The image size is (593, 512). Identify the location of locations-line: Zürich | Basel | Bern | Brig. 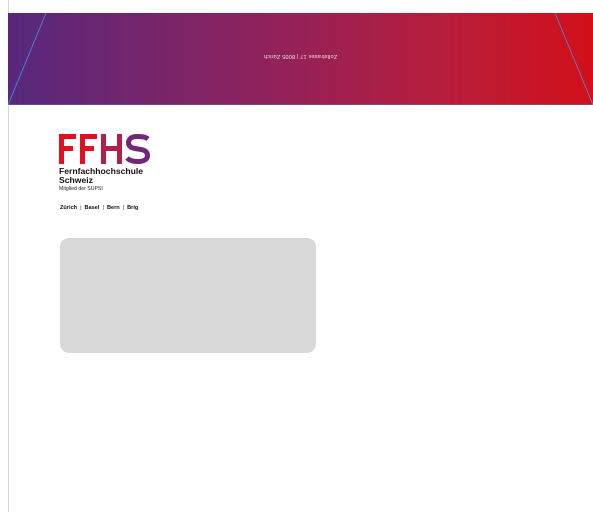
(99, 208).